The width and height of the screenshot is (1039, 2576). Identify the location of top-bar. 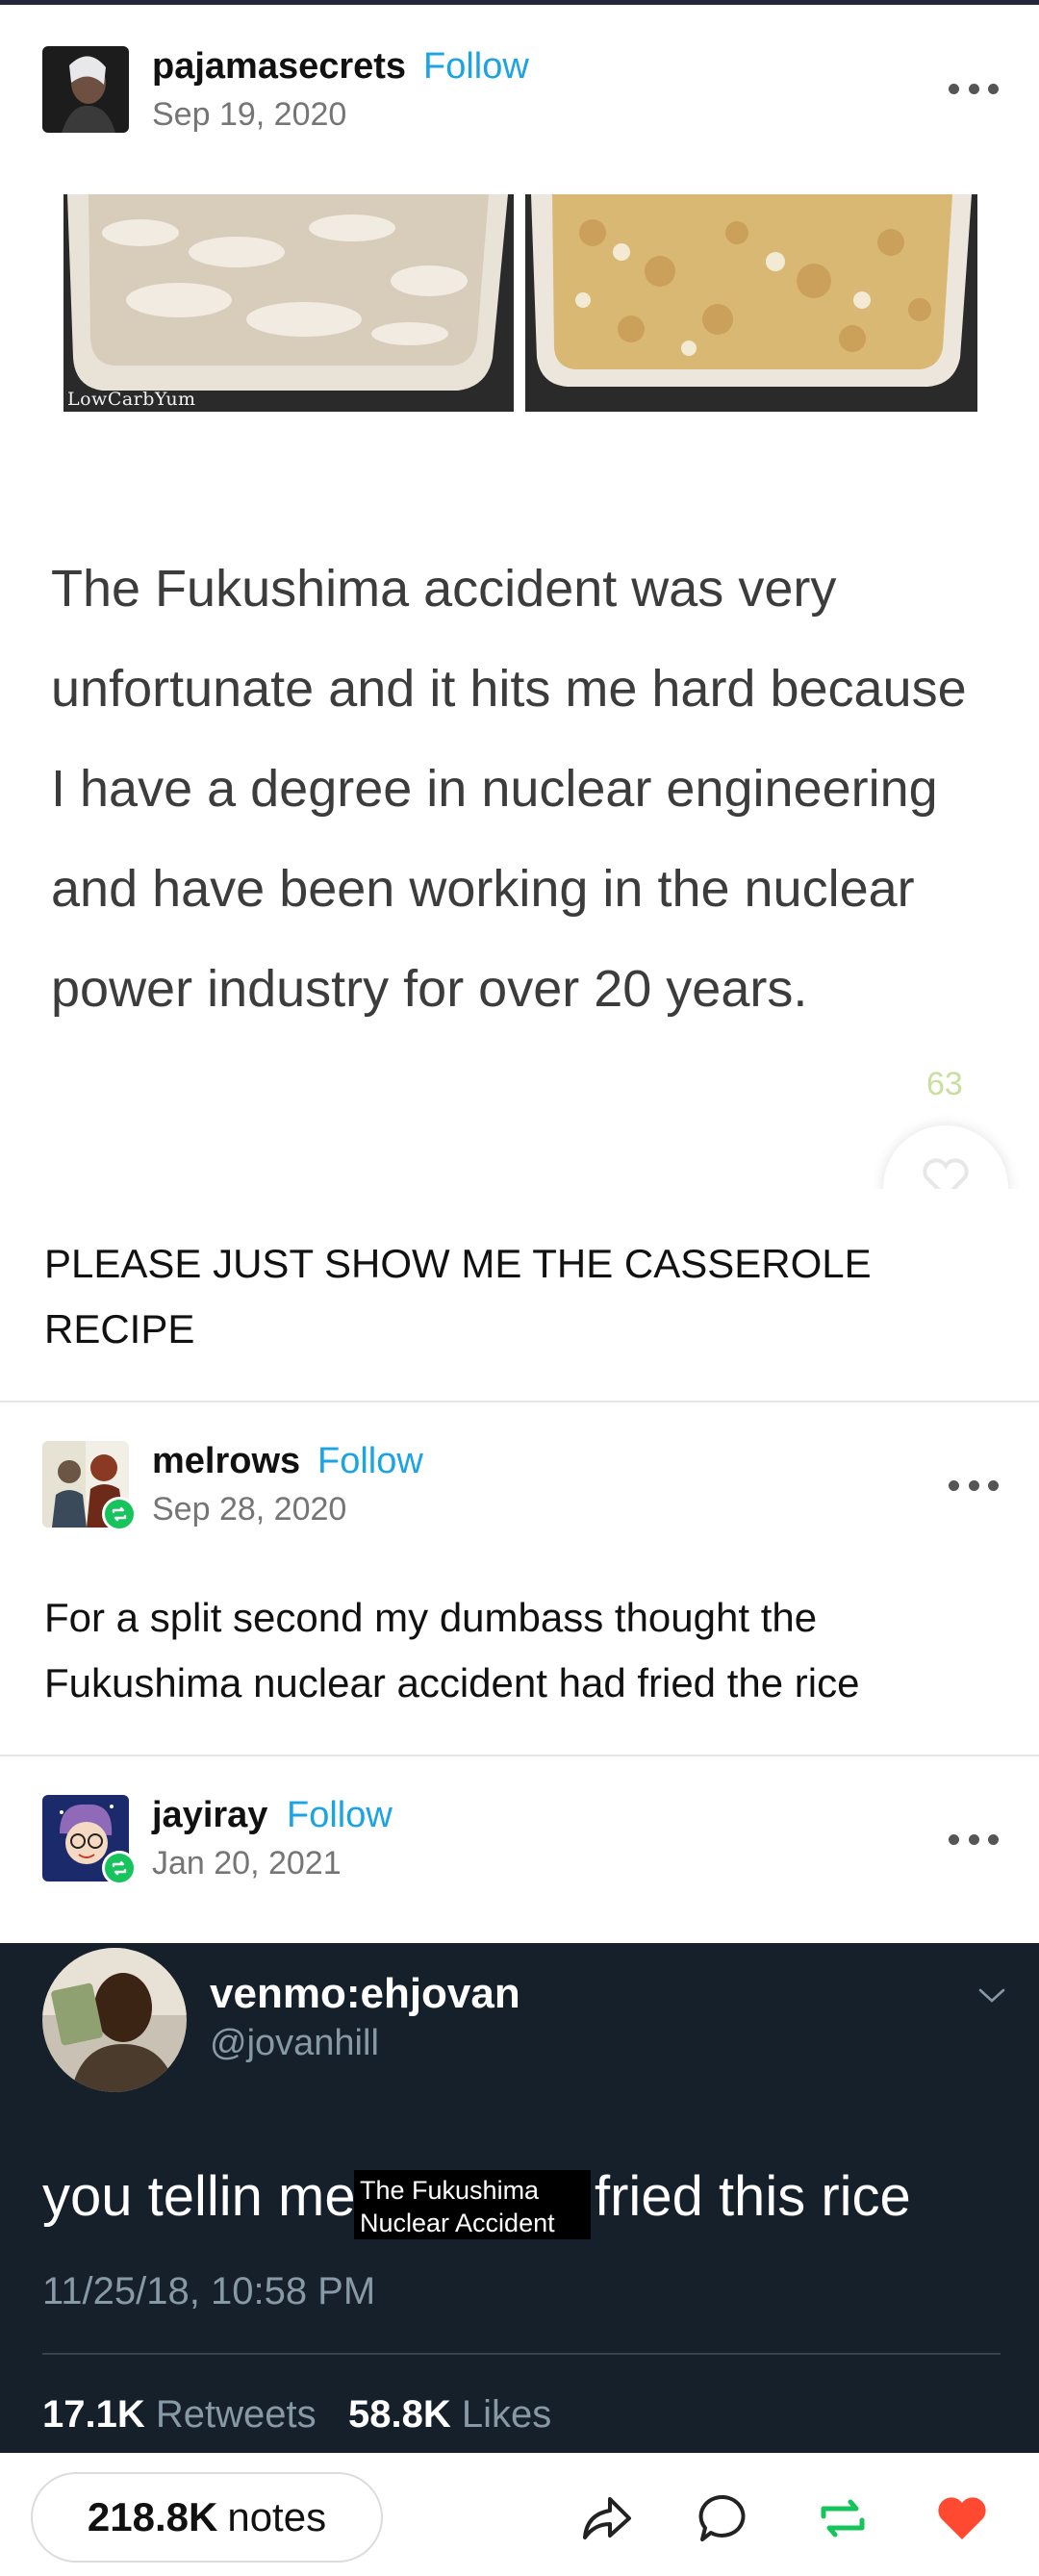
(519, 2).